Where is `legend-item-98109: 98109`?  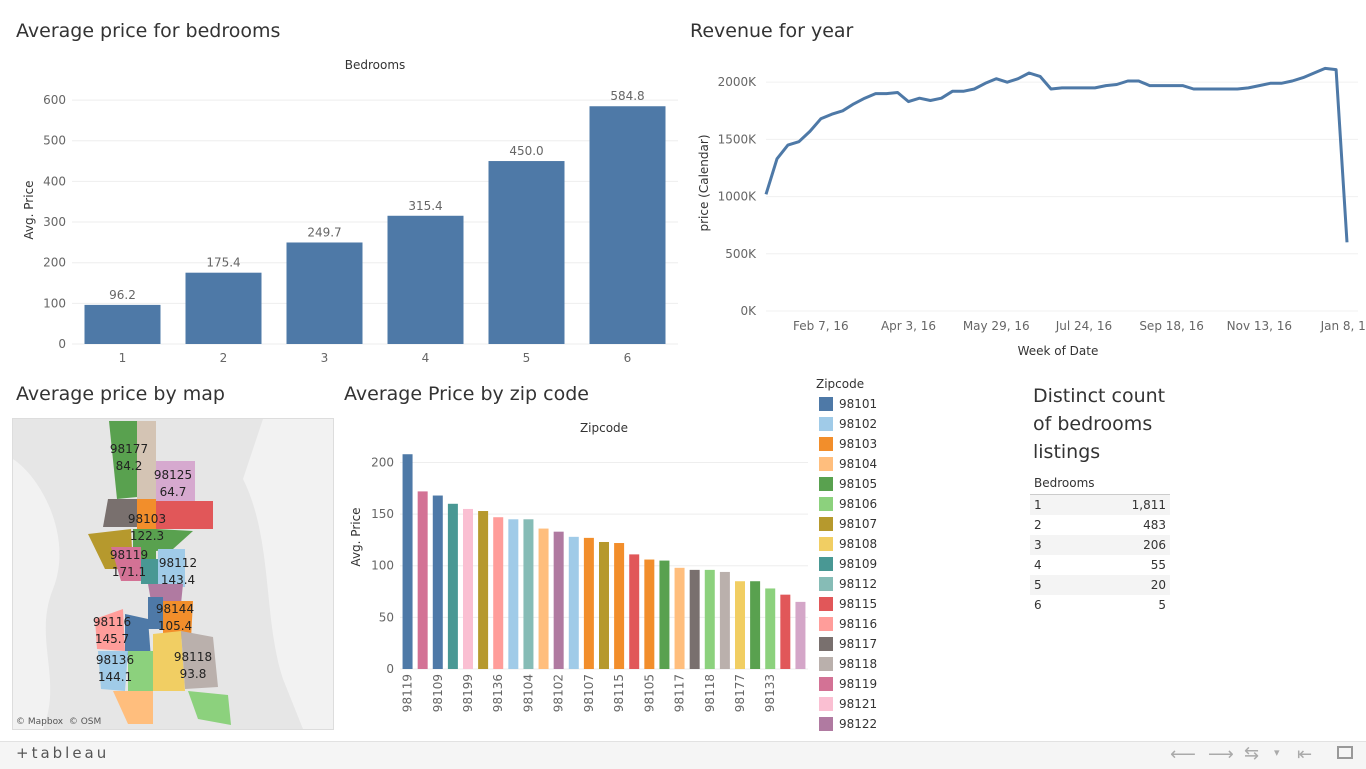 legend-item-98109: 98109 is located at coordinates (906, 564).